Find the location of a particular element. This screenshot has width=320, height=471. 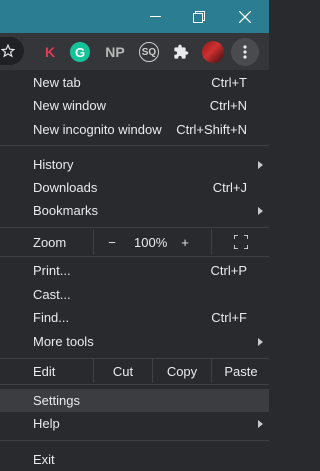

minimize-icon is located at coordinates (155, 16).